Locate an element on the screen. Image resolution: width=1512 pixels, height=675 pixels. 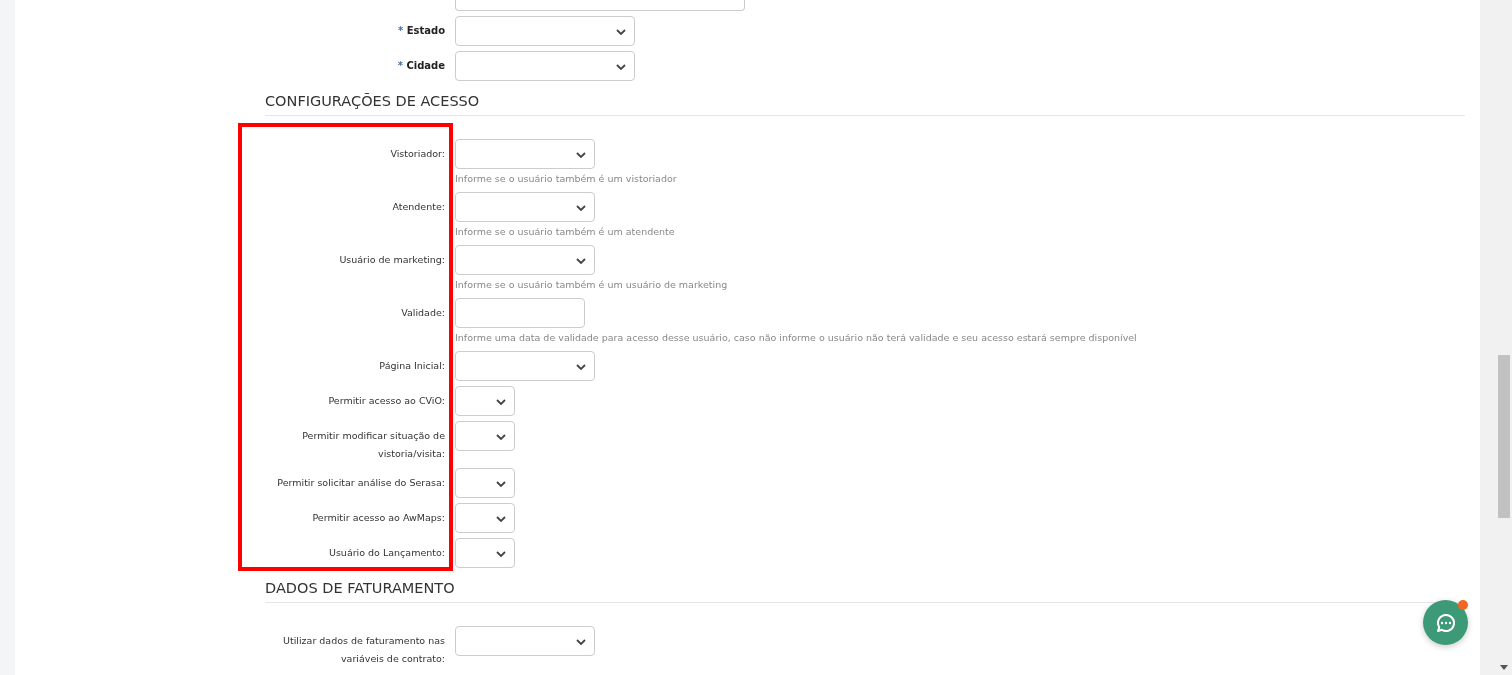
field-label: Permitir solicitar análise do Serasa: is located at coordinates (360, 483).